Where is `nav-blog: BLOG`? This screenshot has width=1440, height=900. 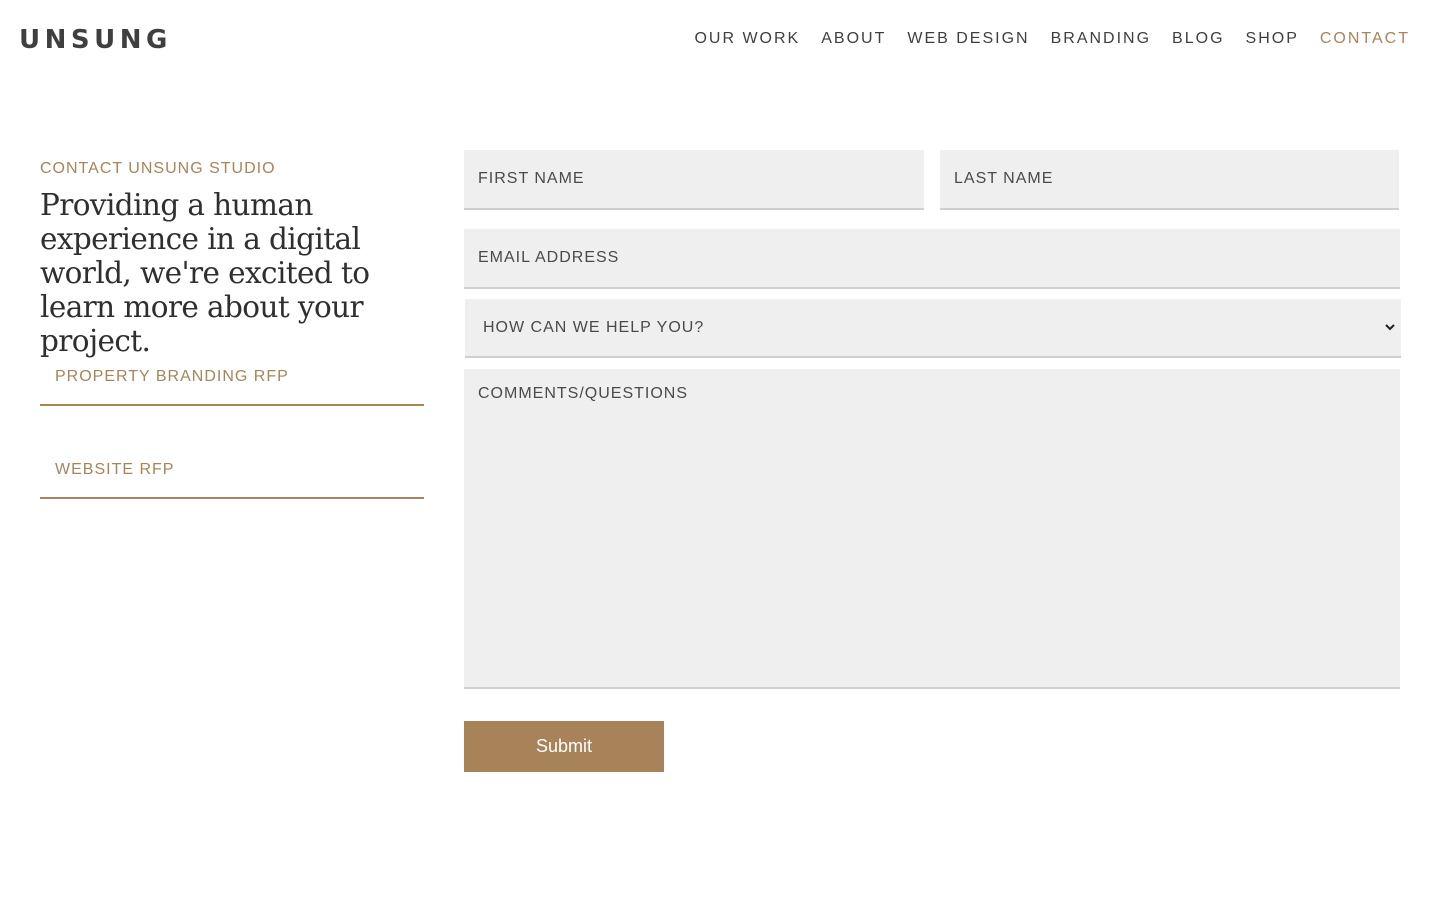
nav-blog: BLOG is located at coordinates (1198, 39).